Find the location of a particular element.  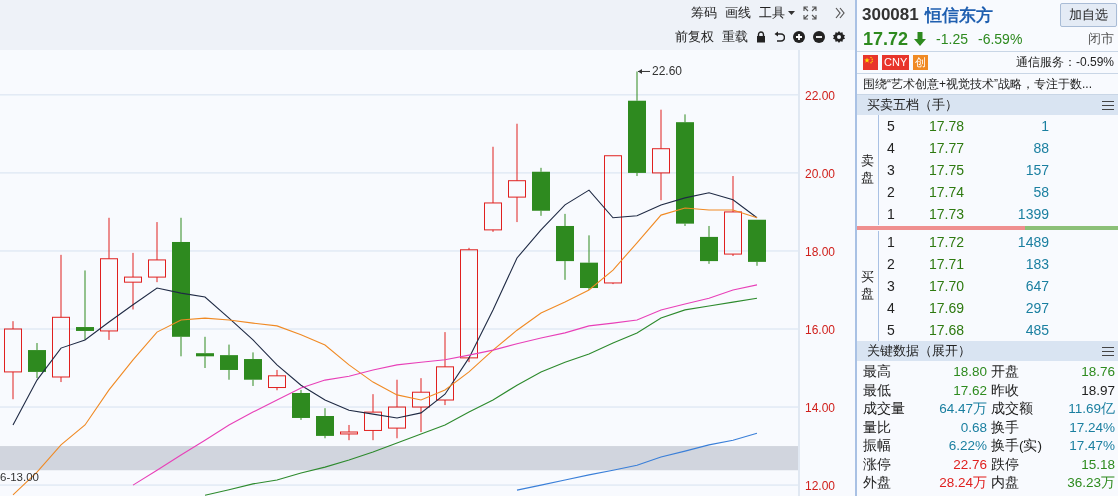

toolbar-button: 前复权 is located at coordinates (694, 37).